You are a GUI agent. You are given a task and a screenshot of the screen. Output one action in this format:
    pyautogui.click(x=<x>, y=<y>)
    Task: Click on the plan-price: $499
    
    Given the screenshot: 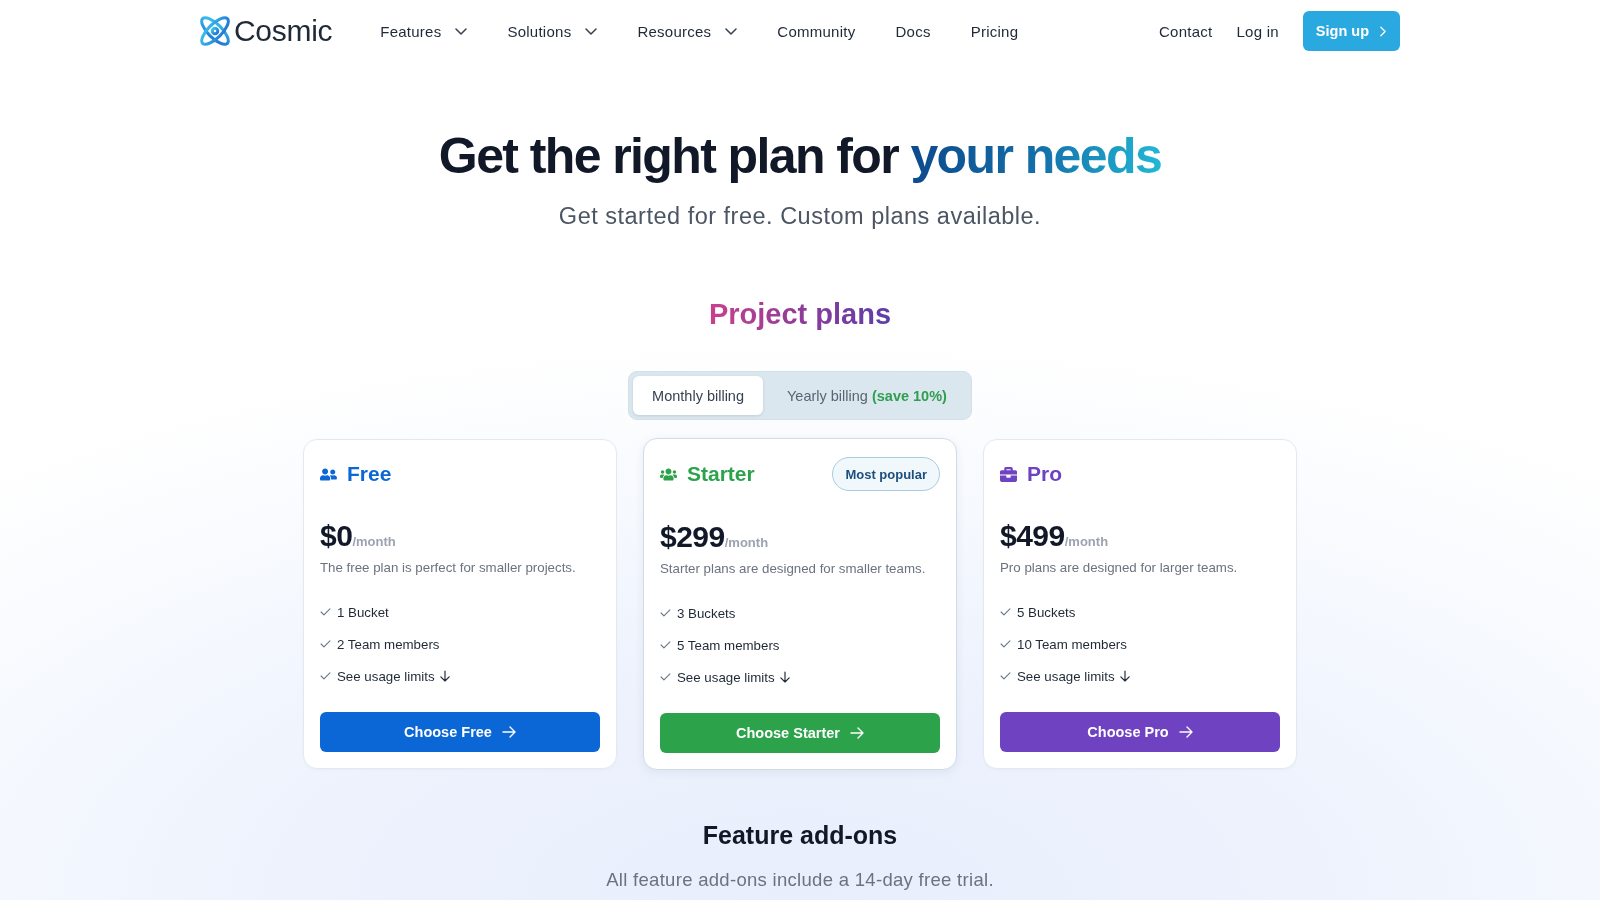 What is the action you would take?
    pyautogui.click(x=1032, y=536)
    